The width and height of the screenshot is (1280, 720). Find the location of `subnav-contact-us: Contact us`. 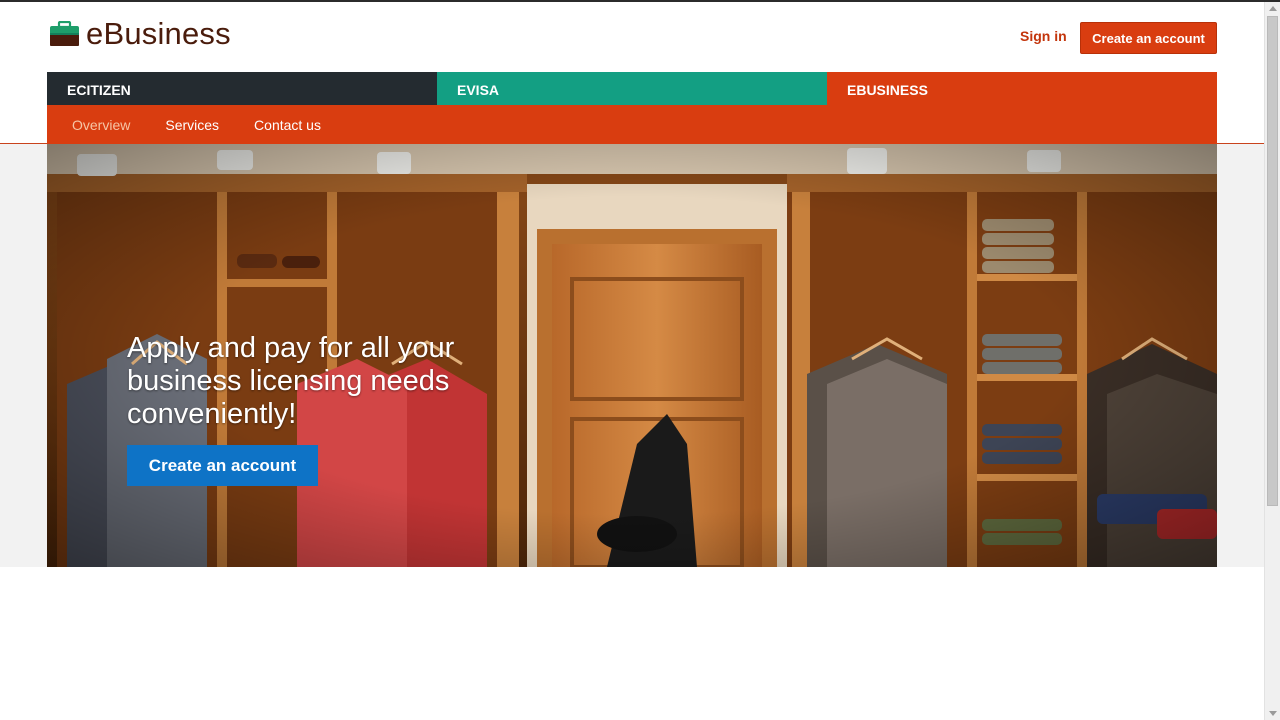

subnav-contact-us: Contact us is located at coordinates (287, 125).